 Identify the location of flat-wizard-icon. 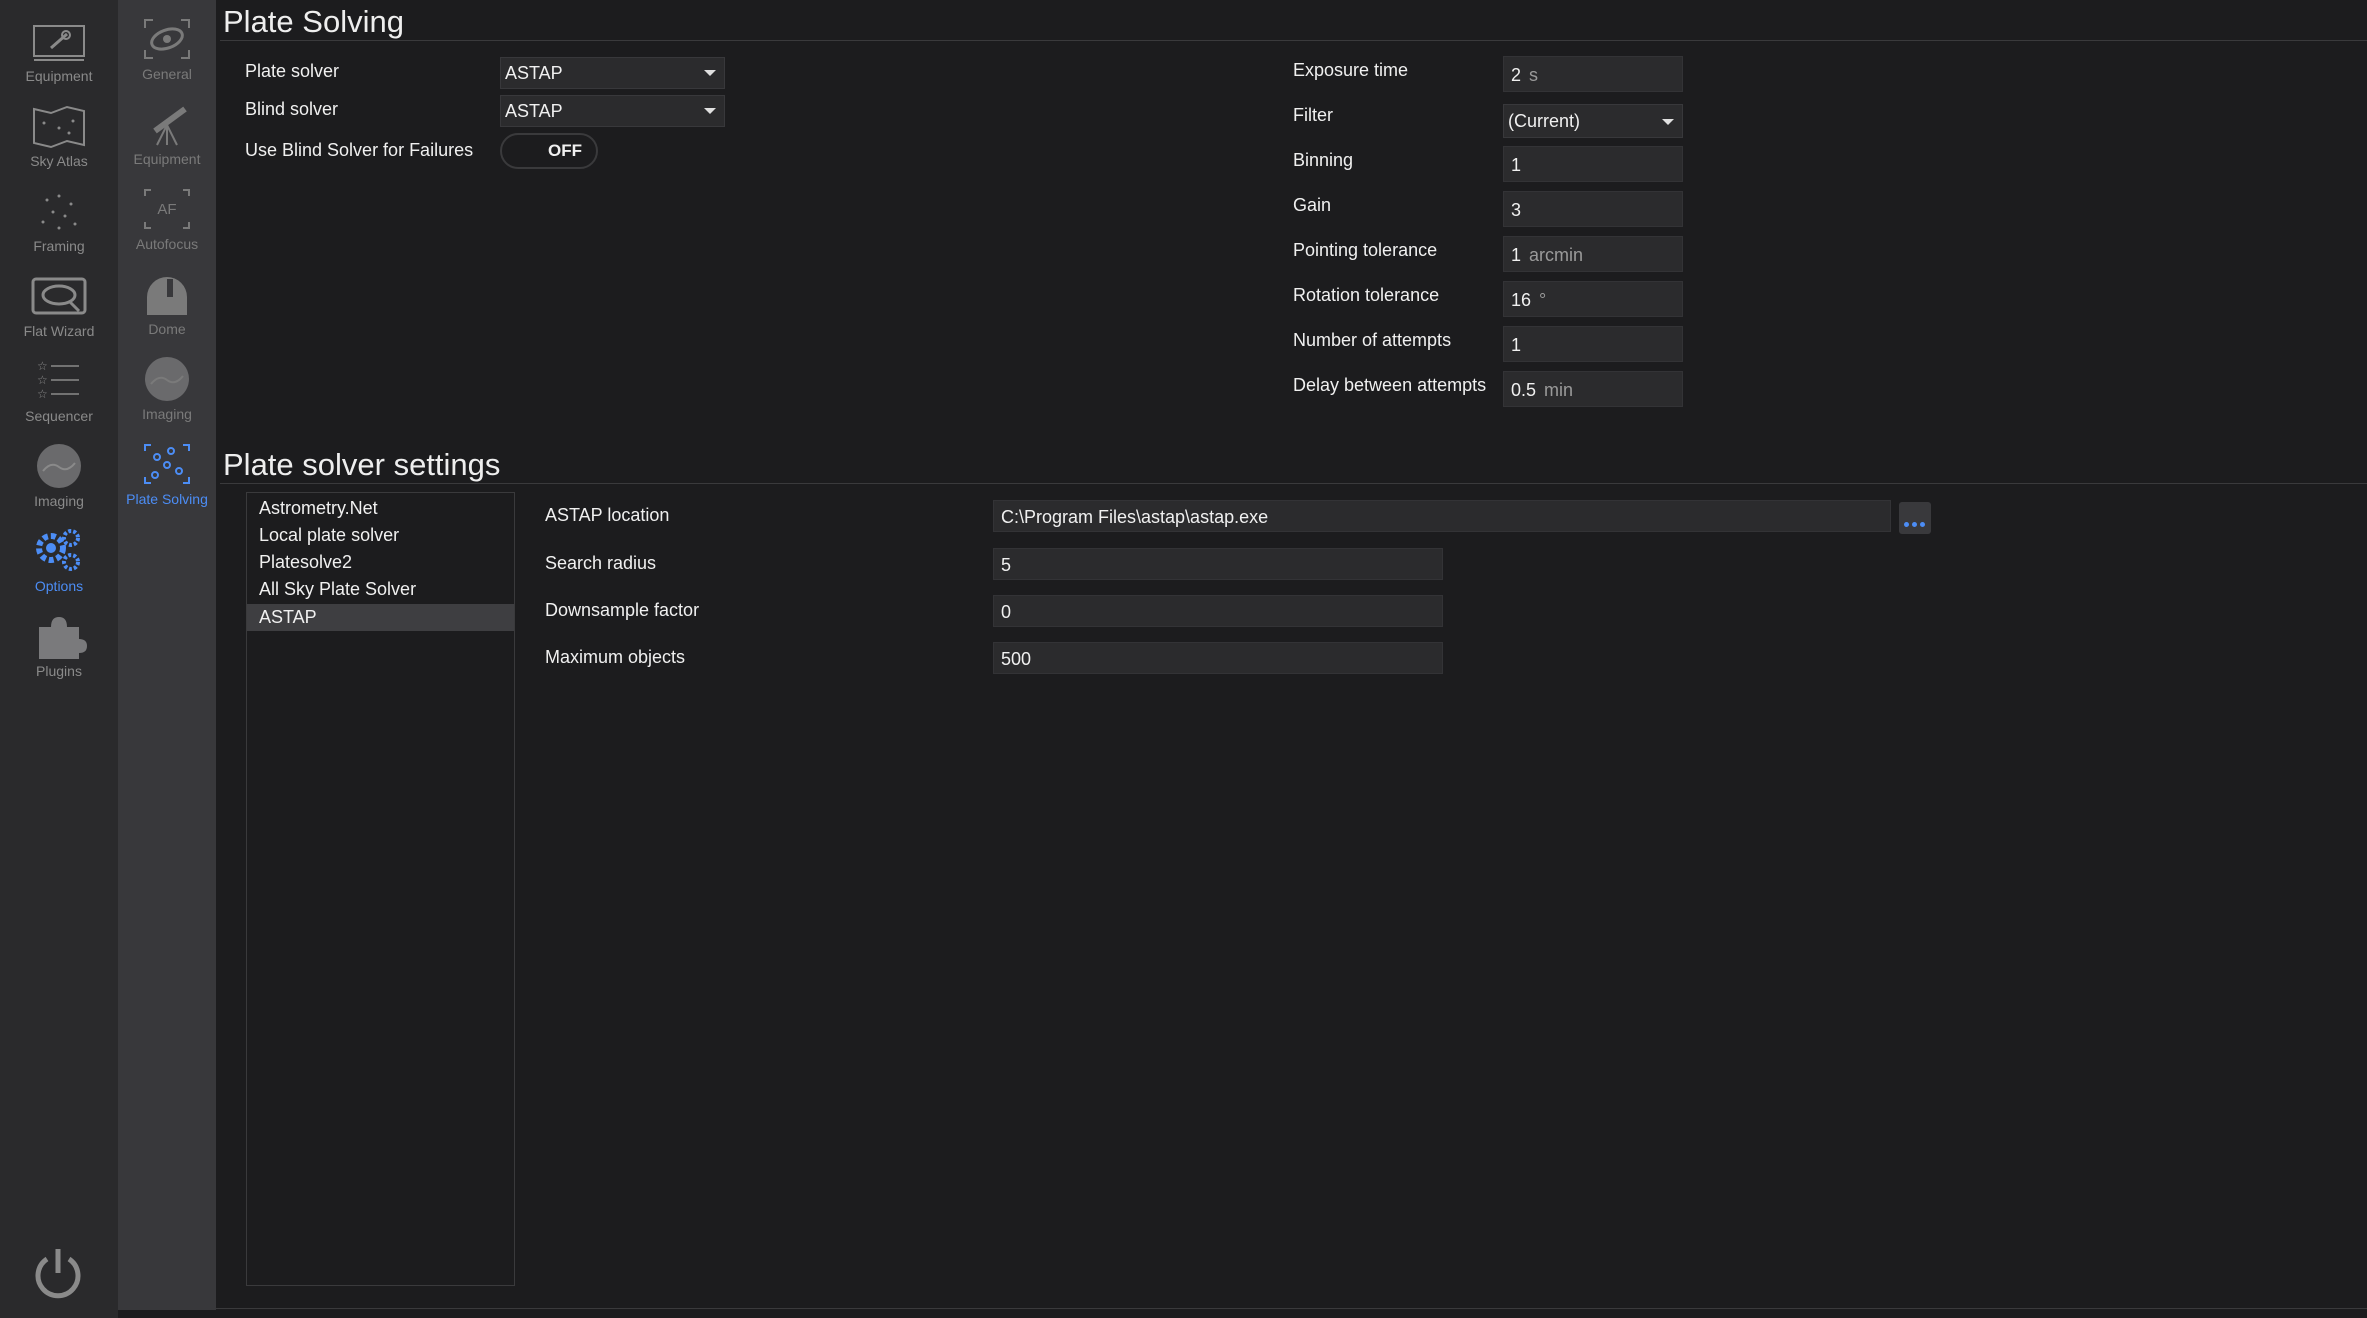
(59, 296).